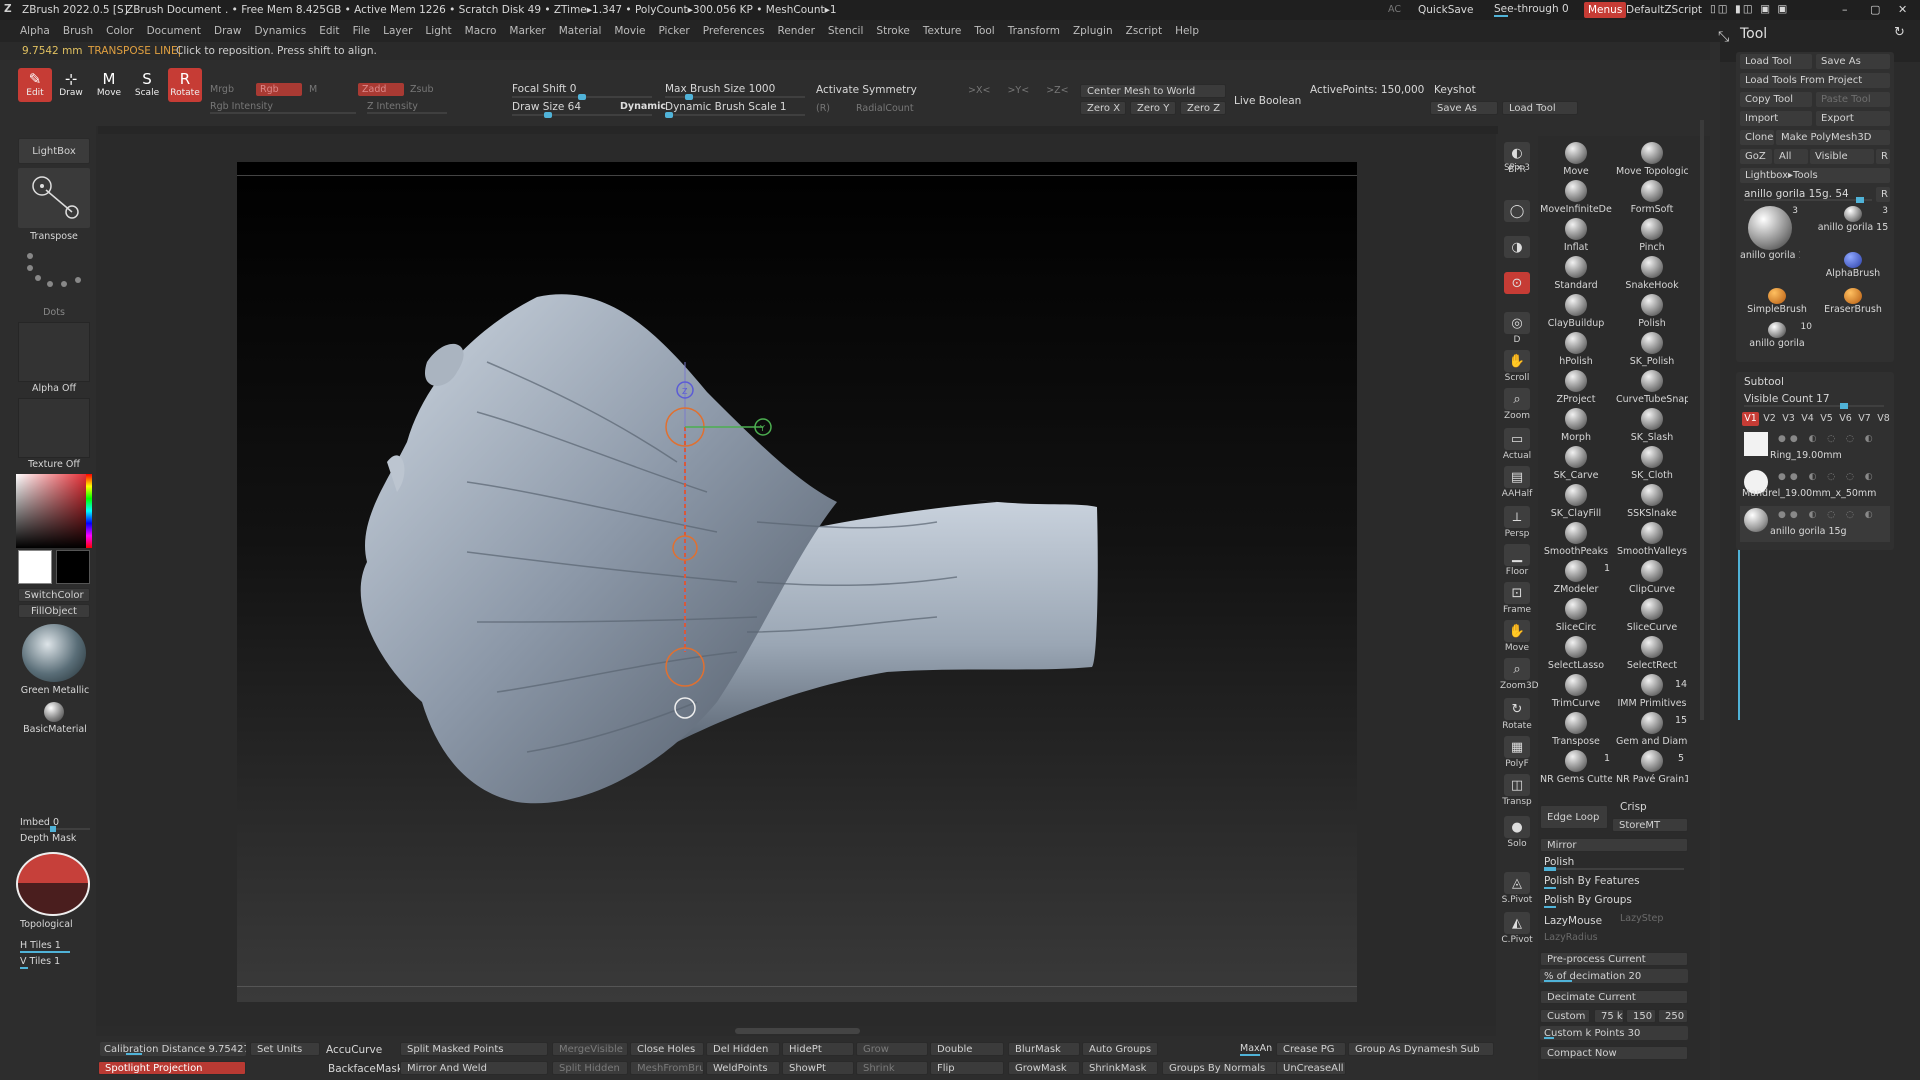 The image size is (1920, 1080). I want to click on dots-stroke-thumb, so click(54, 273).